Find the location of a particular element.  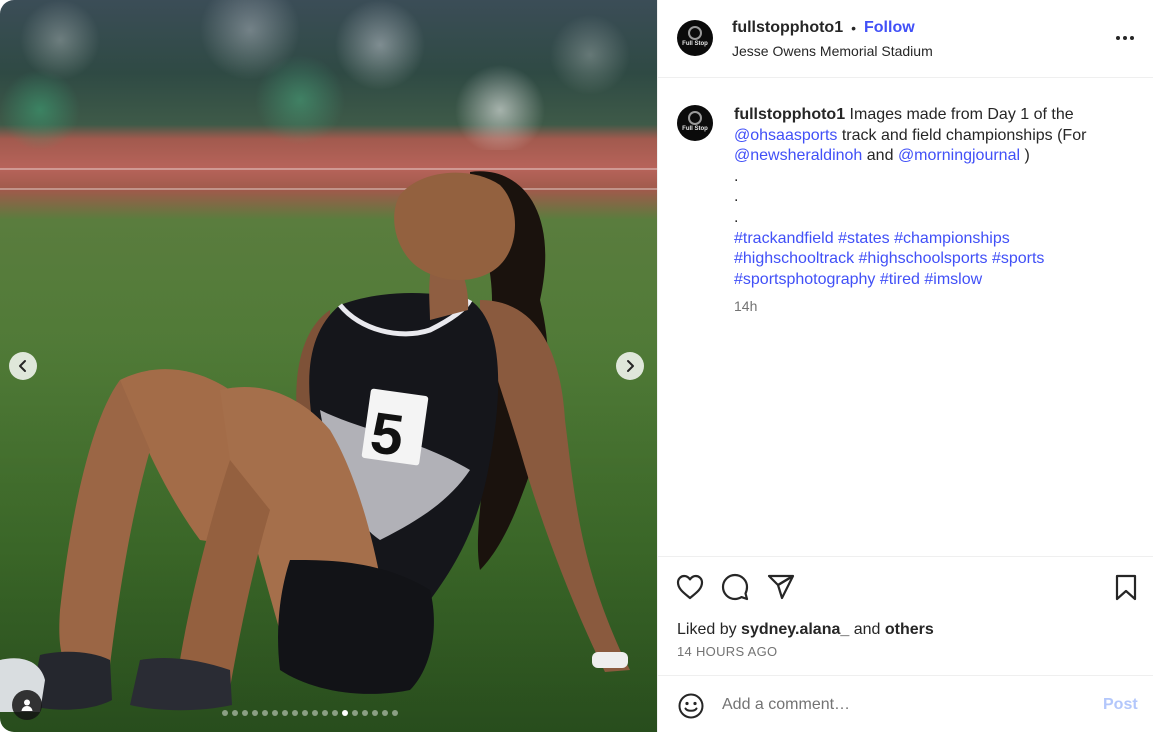

share-button is located at coordinates (781, 587).